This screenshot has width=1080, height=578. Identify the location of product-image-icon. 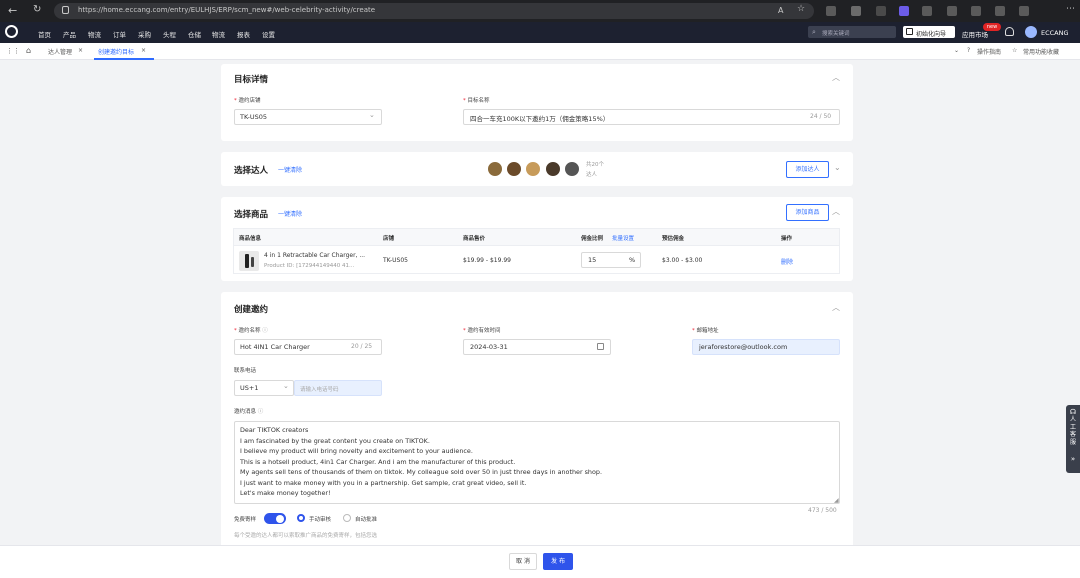
(249, 261).